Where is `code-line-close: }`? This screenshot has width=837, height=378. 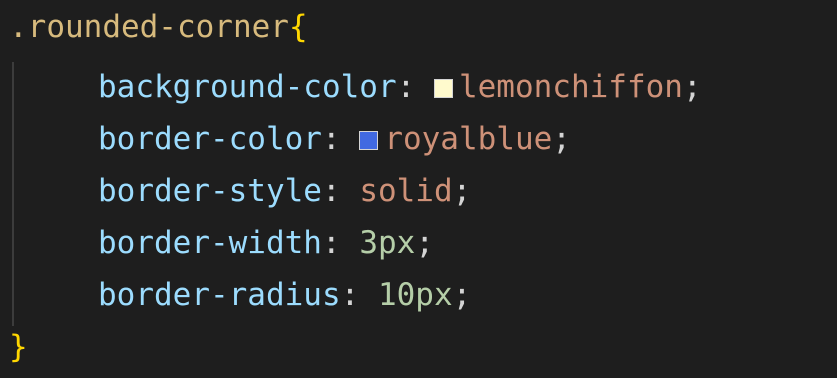 code-line-close: } is located at coordinates (18, 347).